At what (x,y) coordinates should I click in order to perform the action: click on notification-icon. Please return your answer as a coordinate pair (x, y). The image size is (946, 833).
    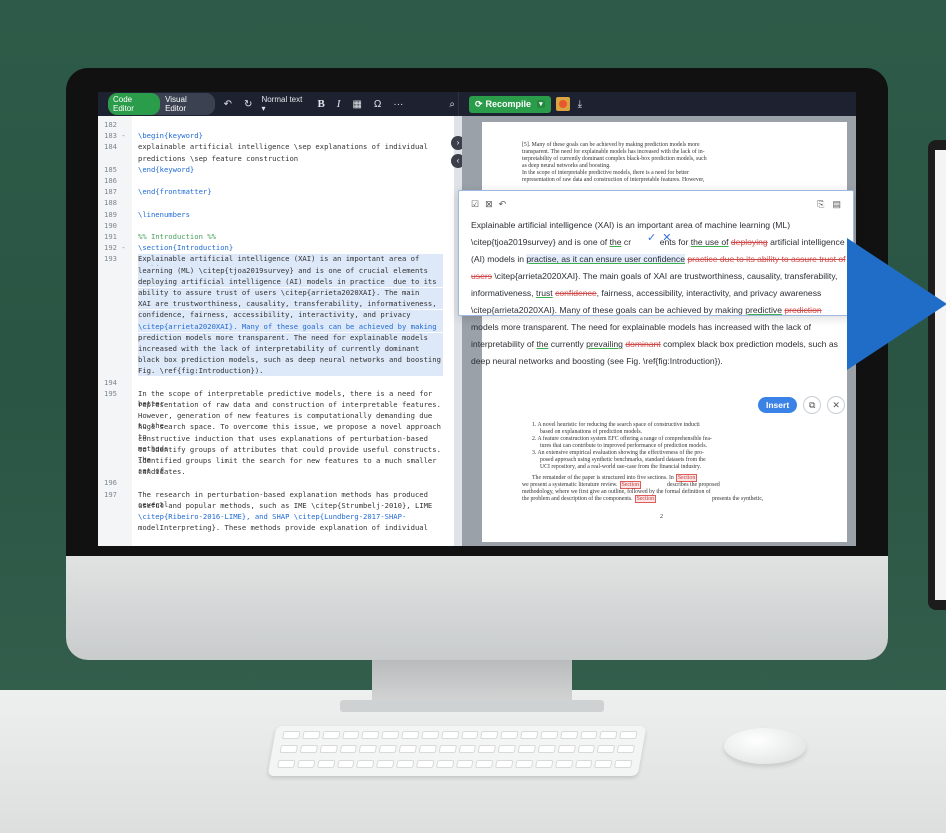
    Looking at the image, I should click on (562, 104).